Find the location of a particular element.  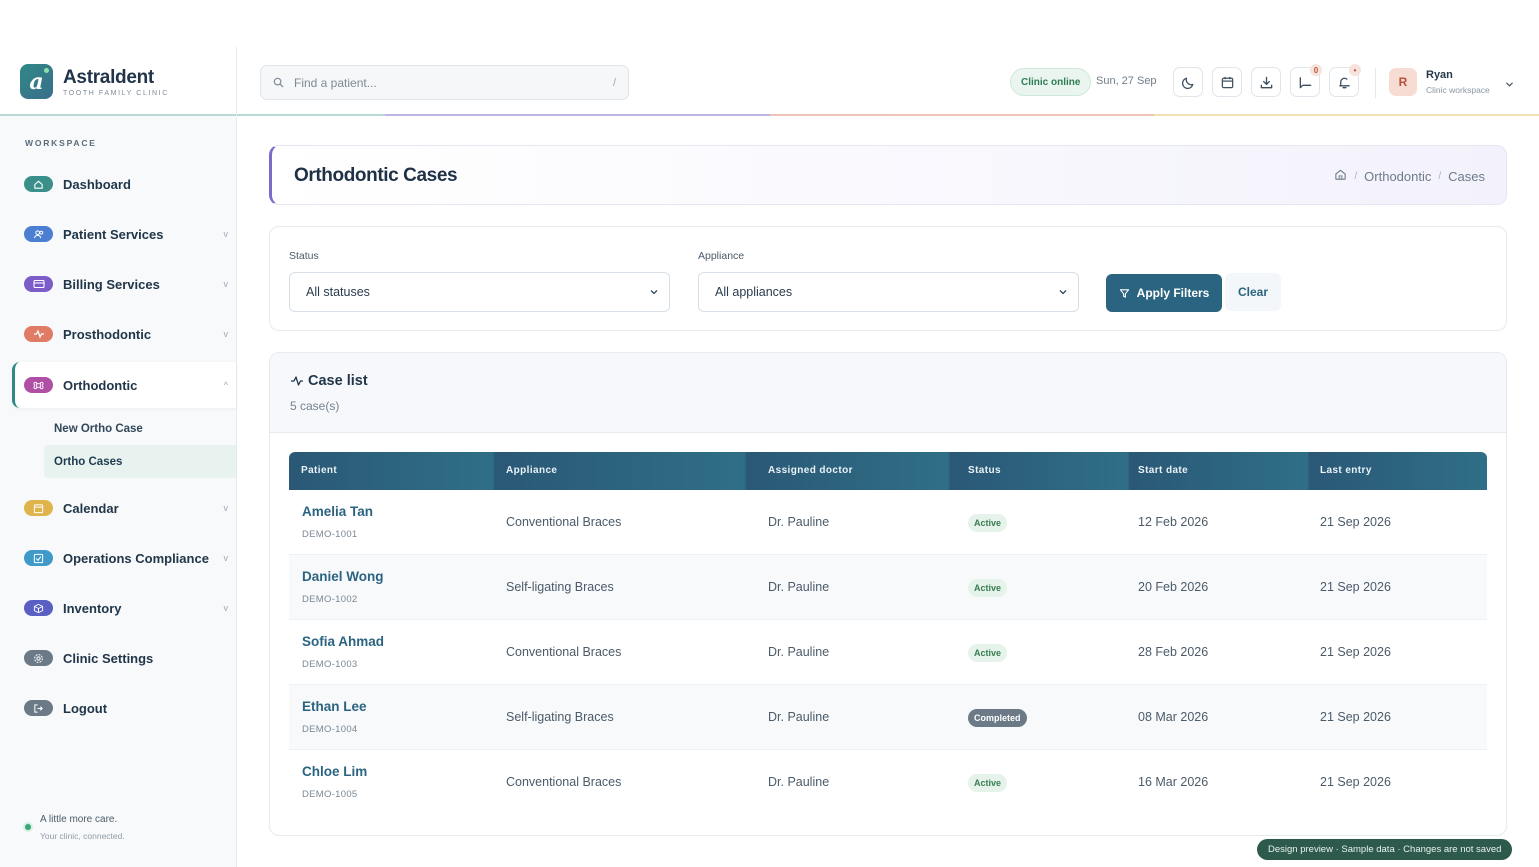

sidebar-item-logout: Logout is located at coordinates (124, 708).